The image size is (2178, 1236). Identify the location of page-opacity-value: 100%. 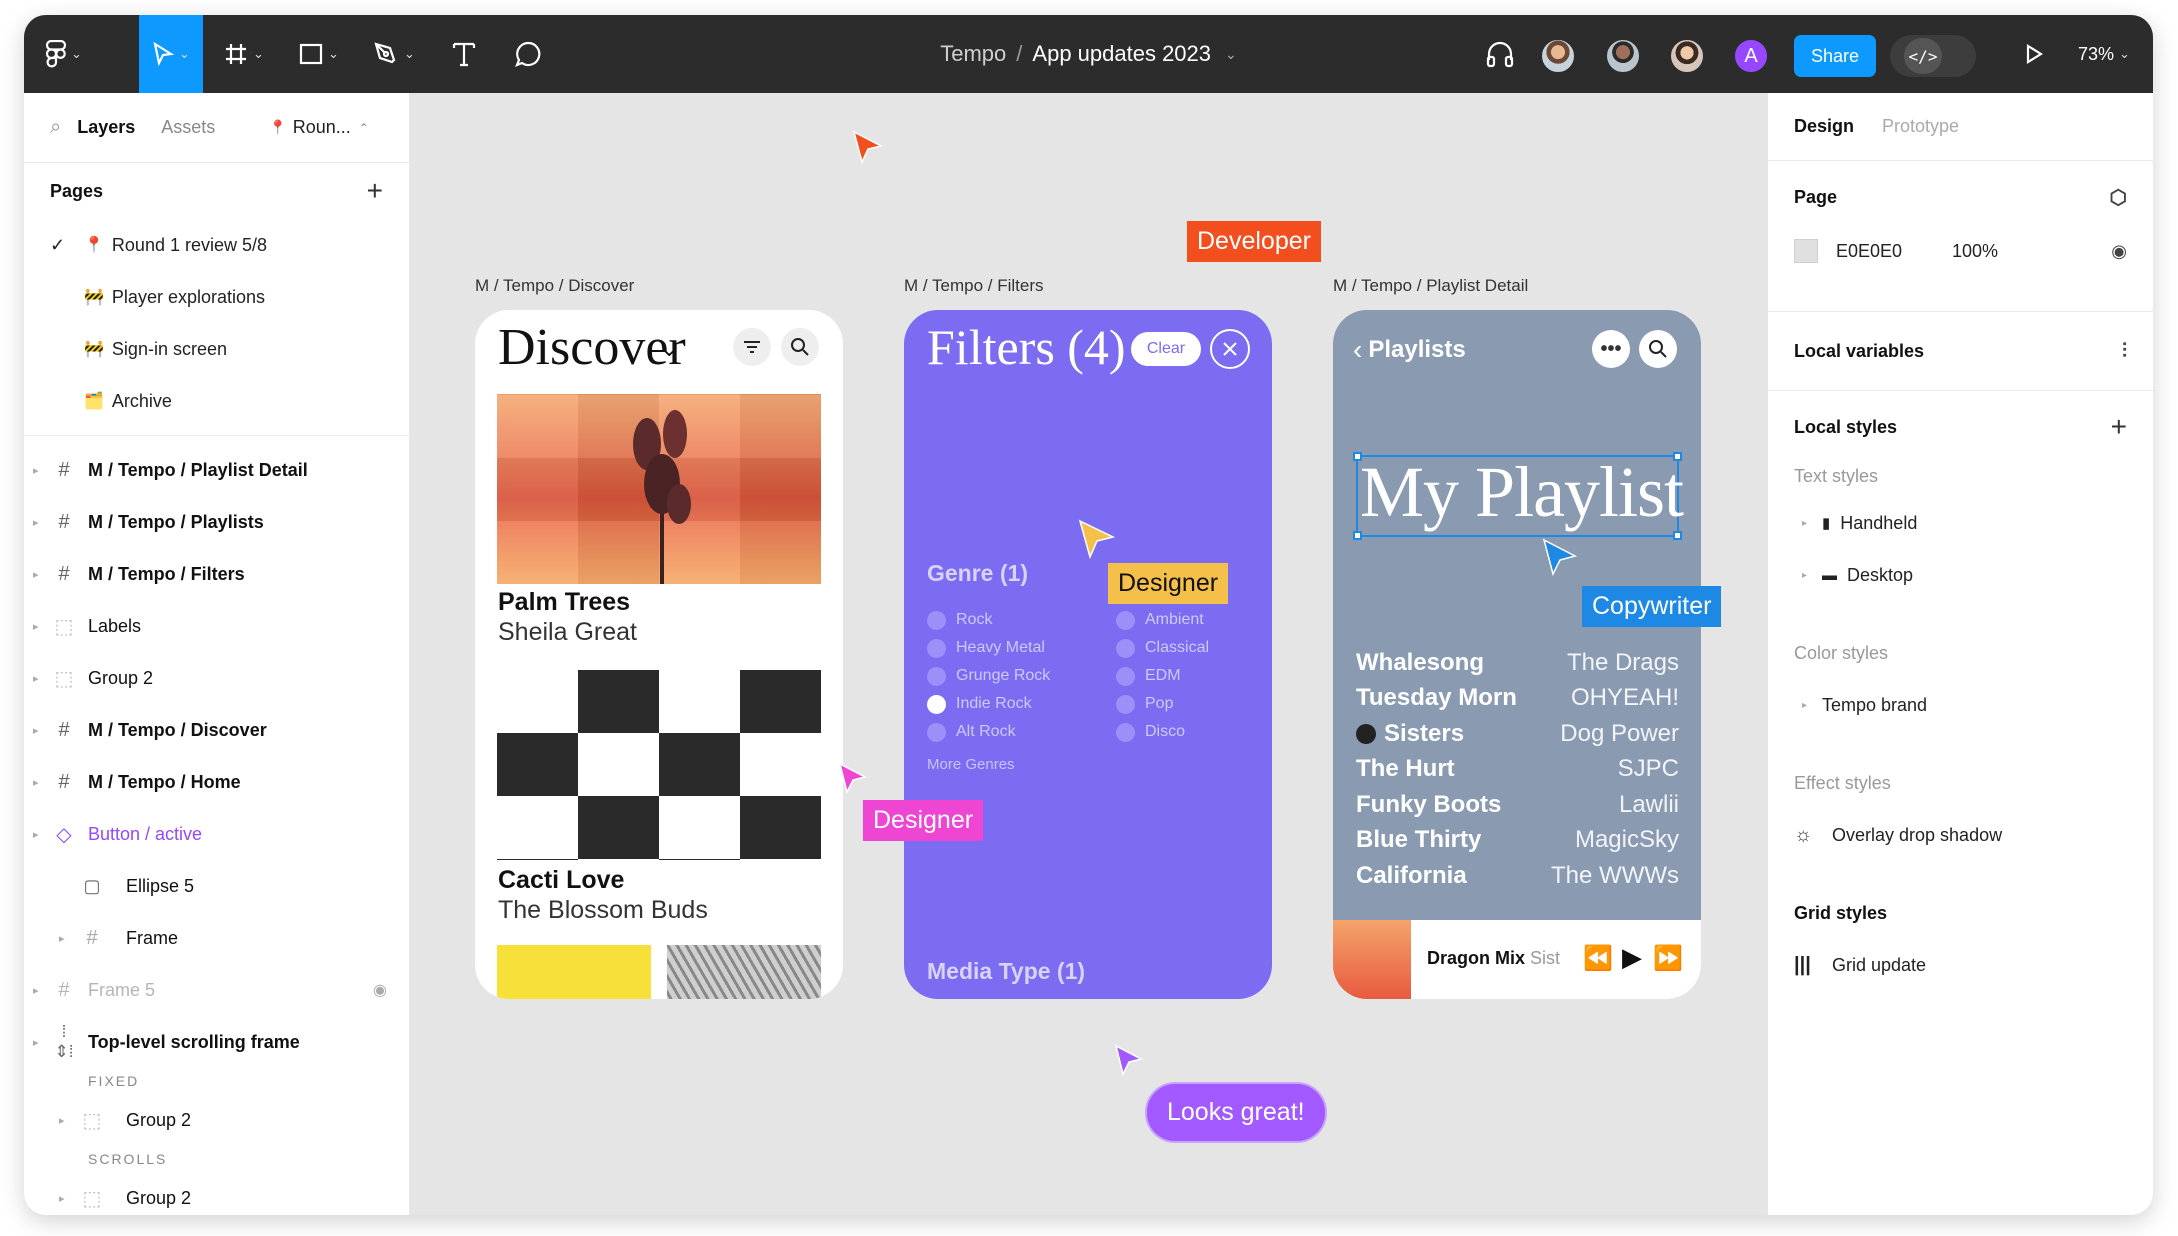
(1975, 251).